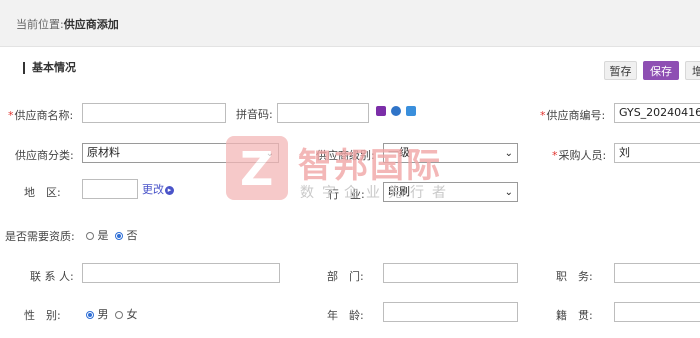 This screenshot has width=700, height=338. I want to click on contact-input, so click(181, 273).